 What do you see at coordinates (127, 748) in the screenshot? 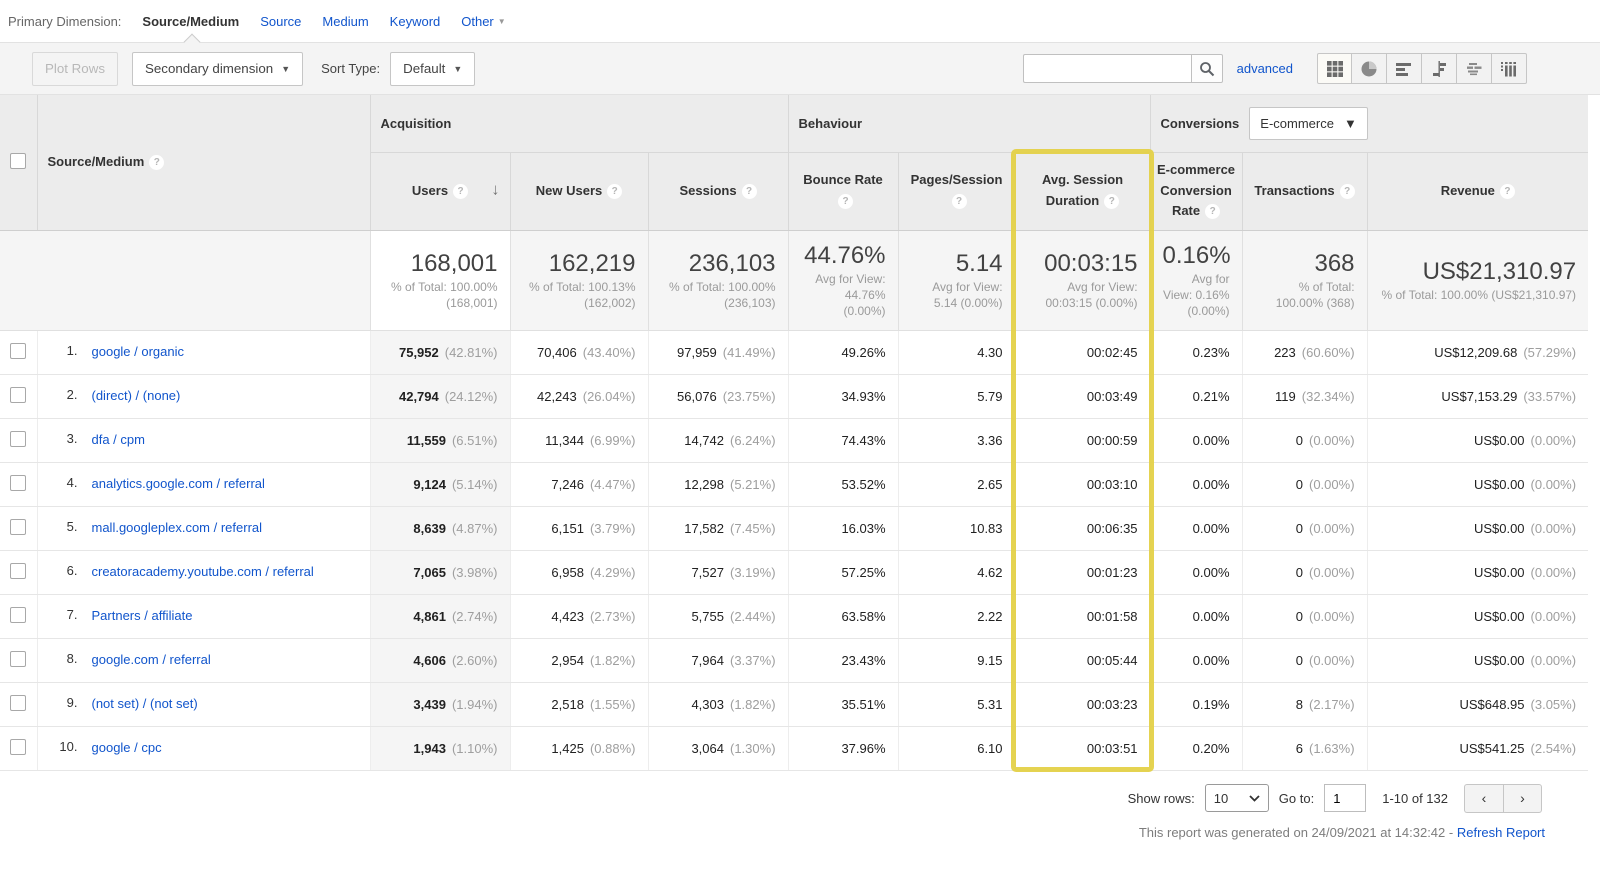
I see `source-medium-link: google / cpc` at bounding box center [127, 748].